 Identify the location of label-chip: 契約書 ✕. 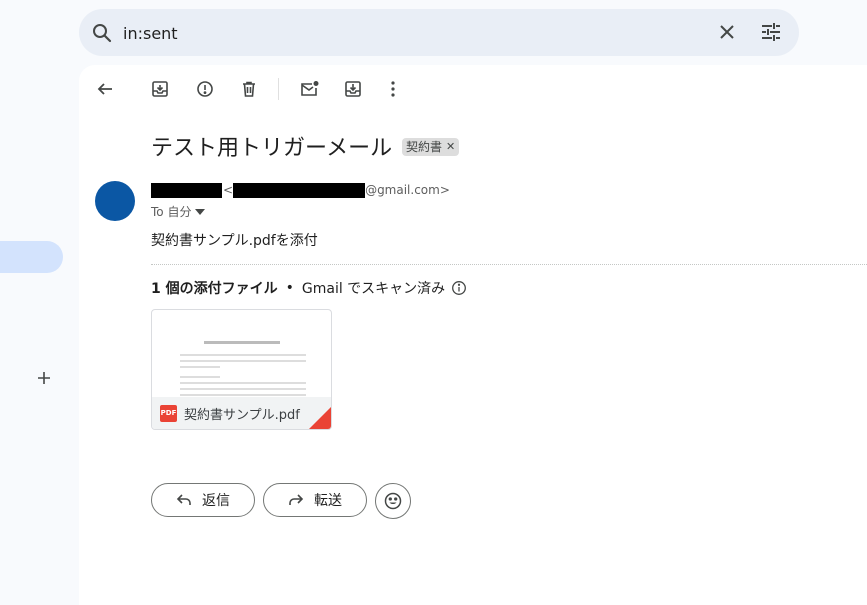
(431, 147).